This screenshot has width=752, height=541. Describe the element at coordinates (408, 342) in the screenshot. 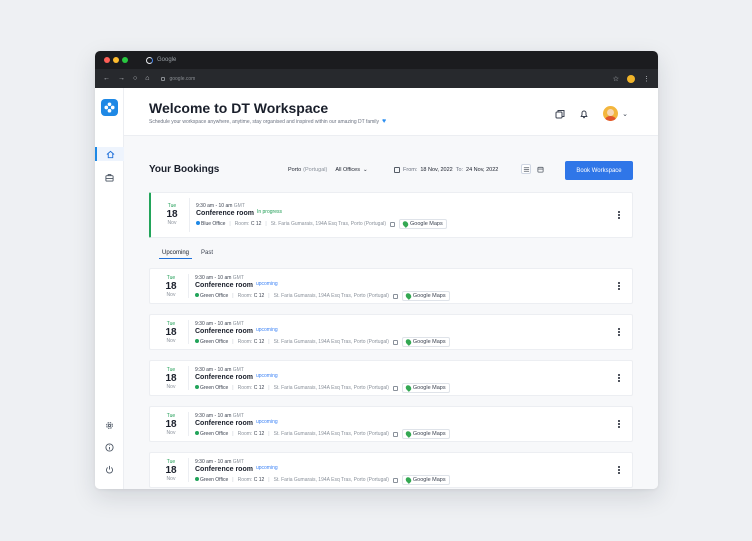

I see `map-pin-icon` at that location.